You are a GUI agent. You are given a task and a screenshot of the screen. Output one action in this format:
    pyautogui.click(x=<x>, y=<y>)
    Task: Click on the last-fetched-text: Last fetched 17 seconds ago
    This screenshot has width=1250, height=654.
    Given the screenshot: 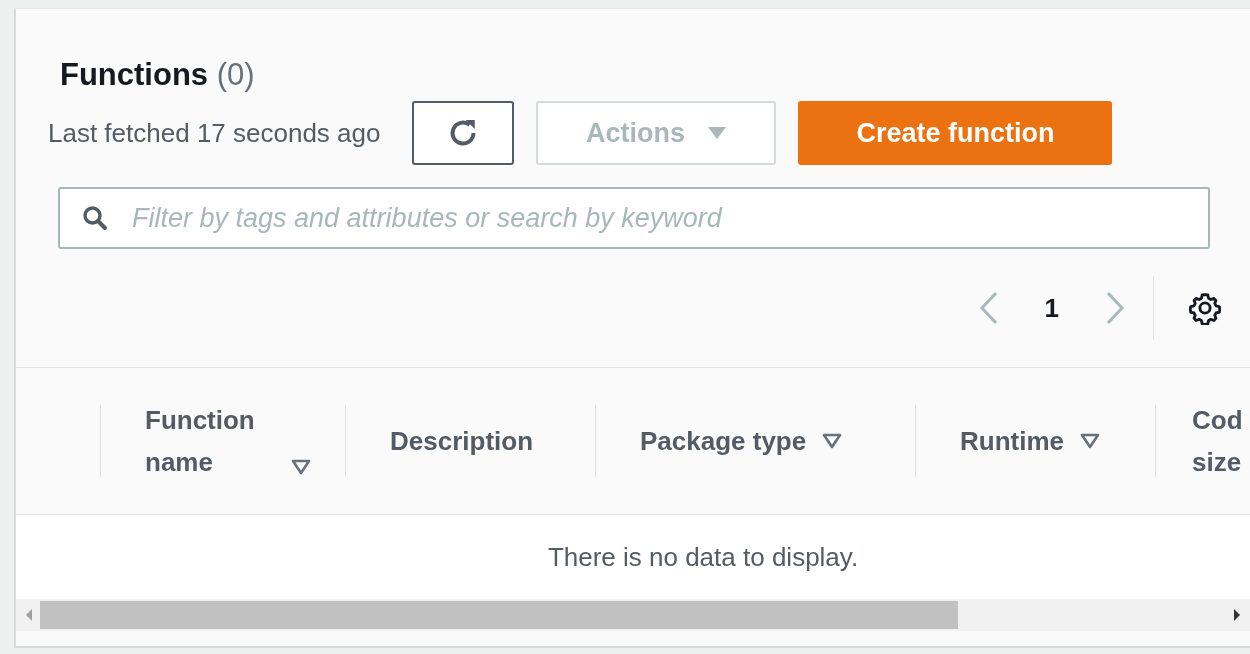 What is the action you would take?
    pyautogui.click(x=214, y=133)
    